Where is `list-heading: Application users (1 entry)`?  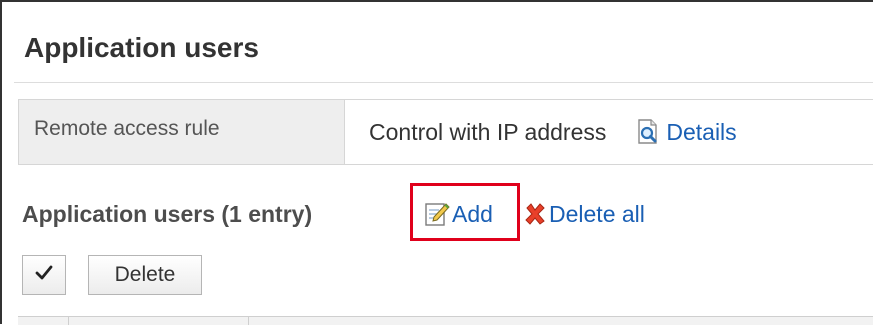
list-heading: Application users (1 entry) is located at coordinates (167, 214).